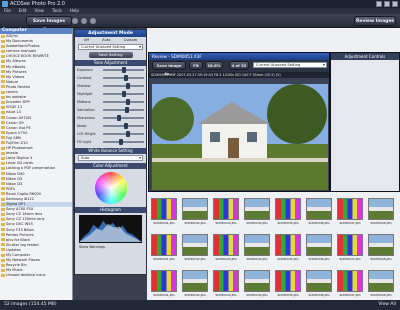 The image size is (400, 310). I want to click on rotate-right-icon, so click(84, 21).